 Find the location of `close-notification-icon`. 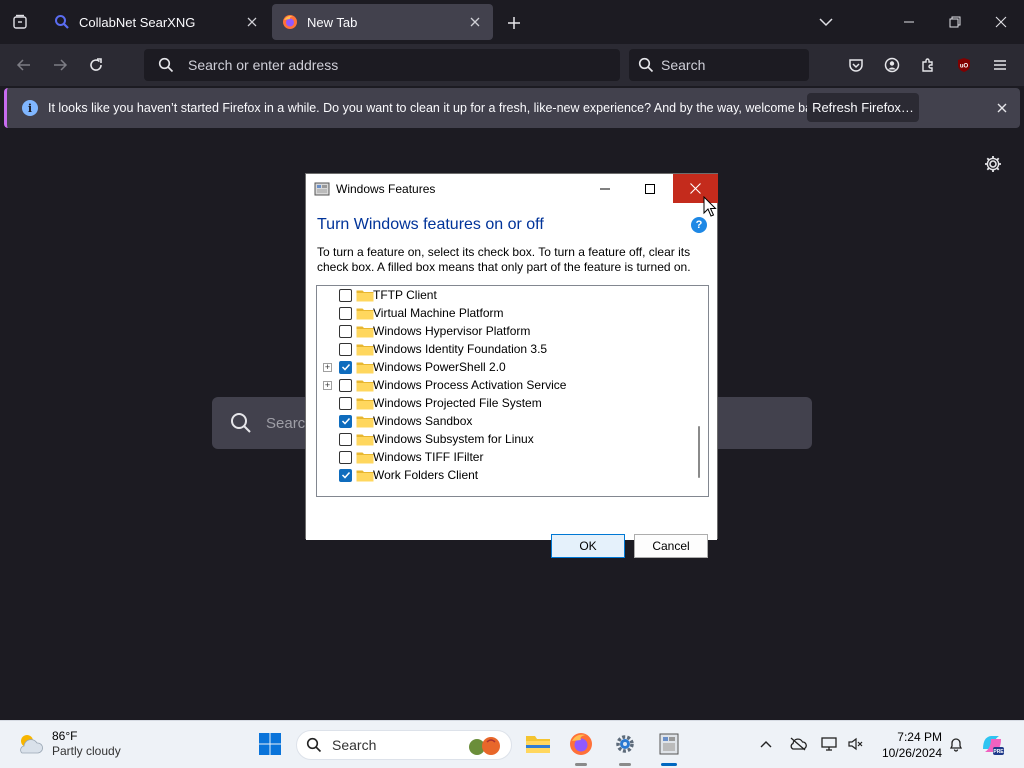

close-notification-icon is located at coordinates (1002, 108).